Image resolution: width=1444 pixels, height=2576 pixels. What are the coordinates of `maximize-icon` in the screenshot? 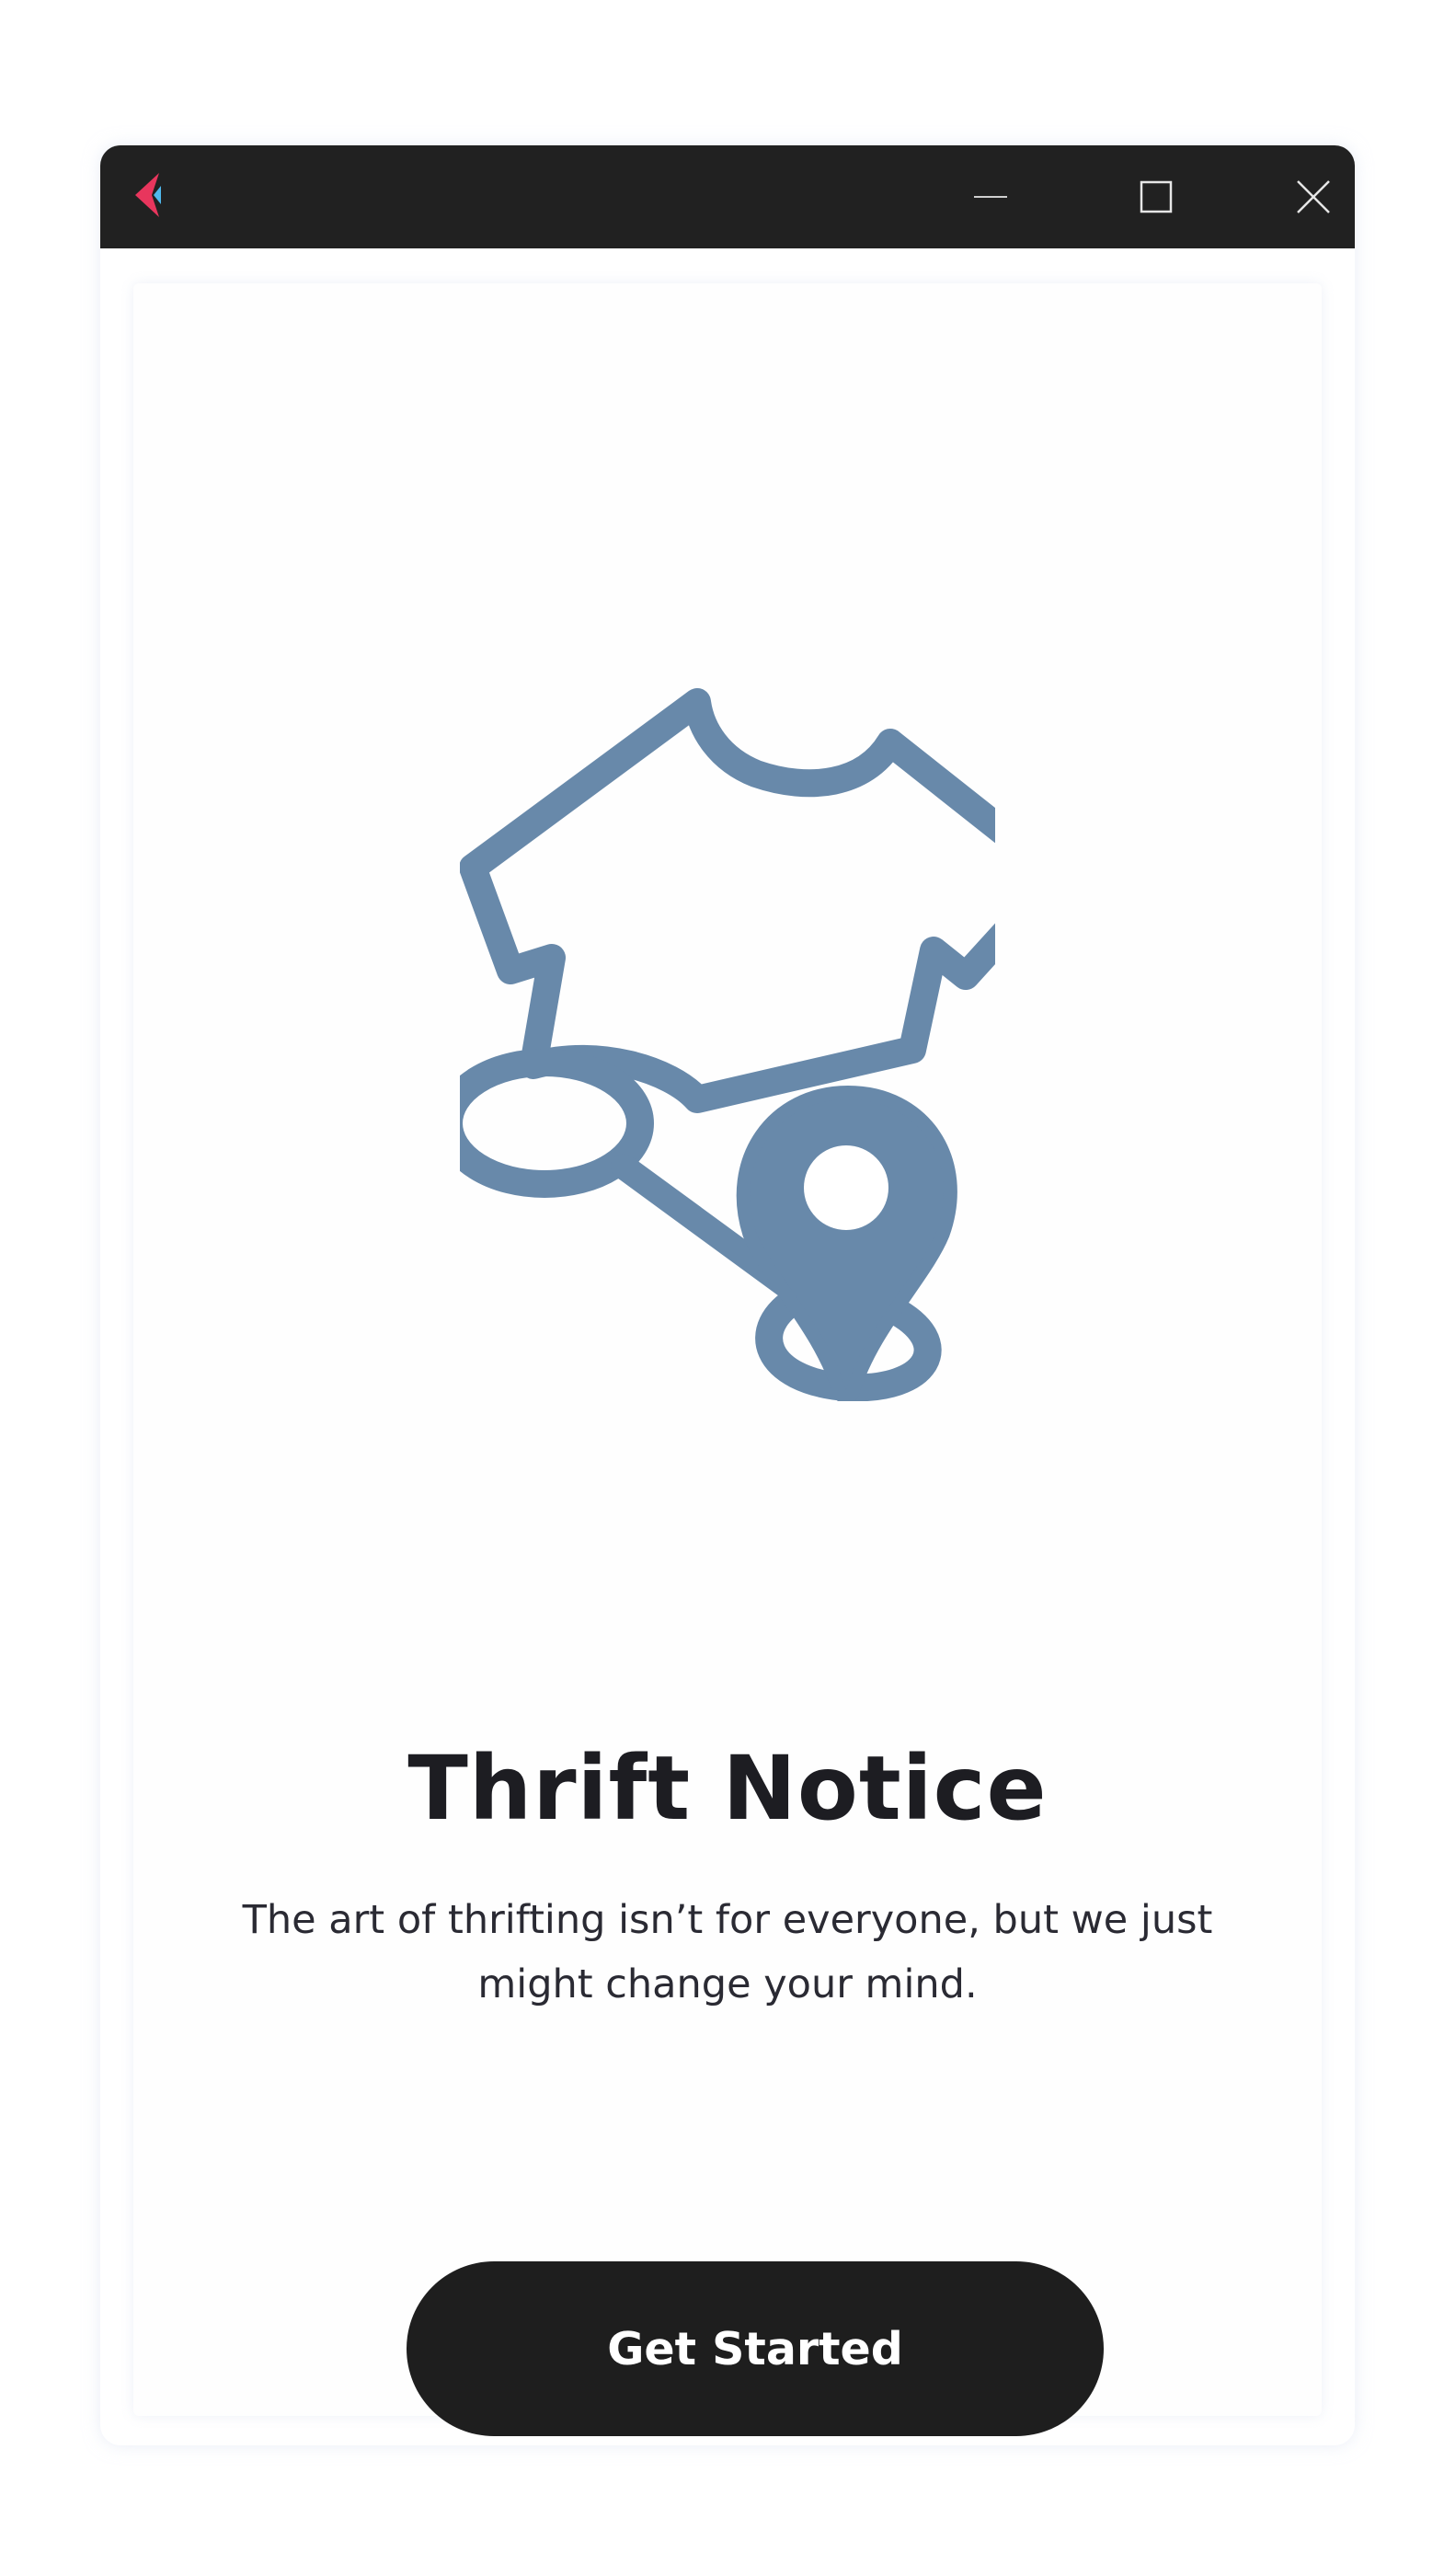 It's located at (1156, 196).